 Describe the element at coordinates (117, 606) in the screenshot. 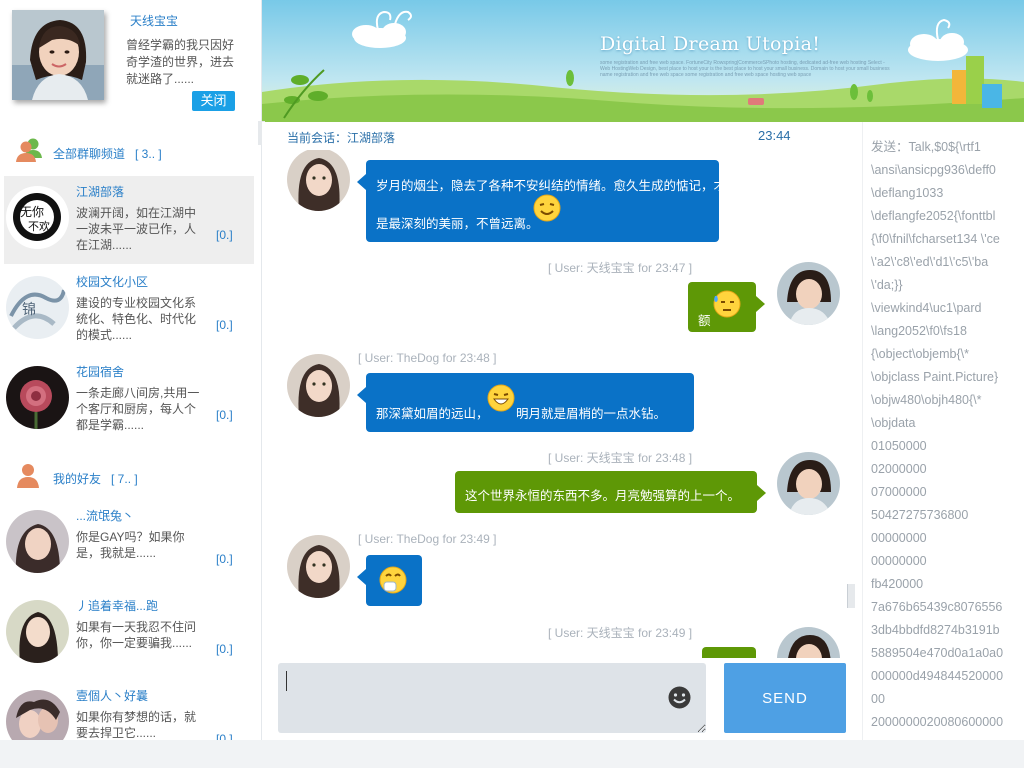

I see `friend-name: 丿追着幸福...跑` at that location.